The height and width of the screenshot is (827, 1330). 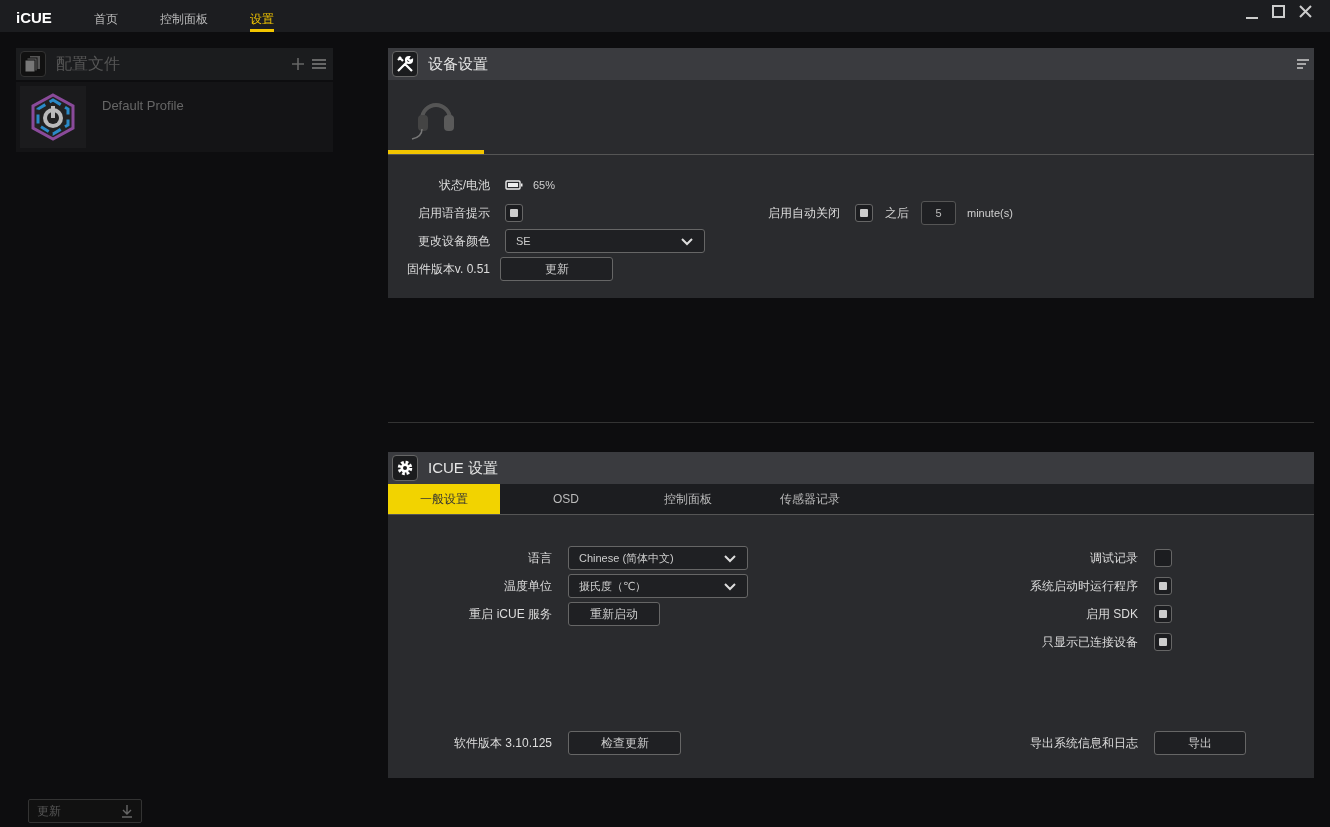 I want to click on nav-tab: 控制面板, so click(x=184, y=16).